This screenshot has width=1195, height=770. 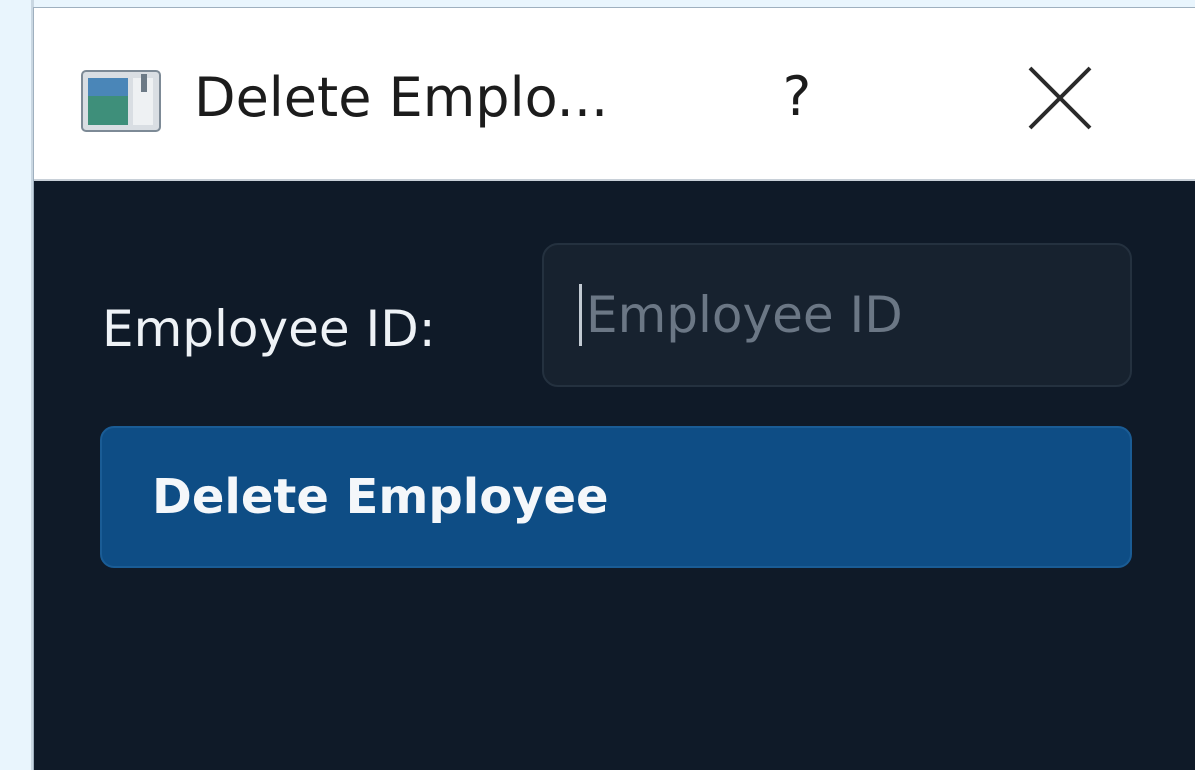 I want to click on text-cursor, so click(x=580, y=315).